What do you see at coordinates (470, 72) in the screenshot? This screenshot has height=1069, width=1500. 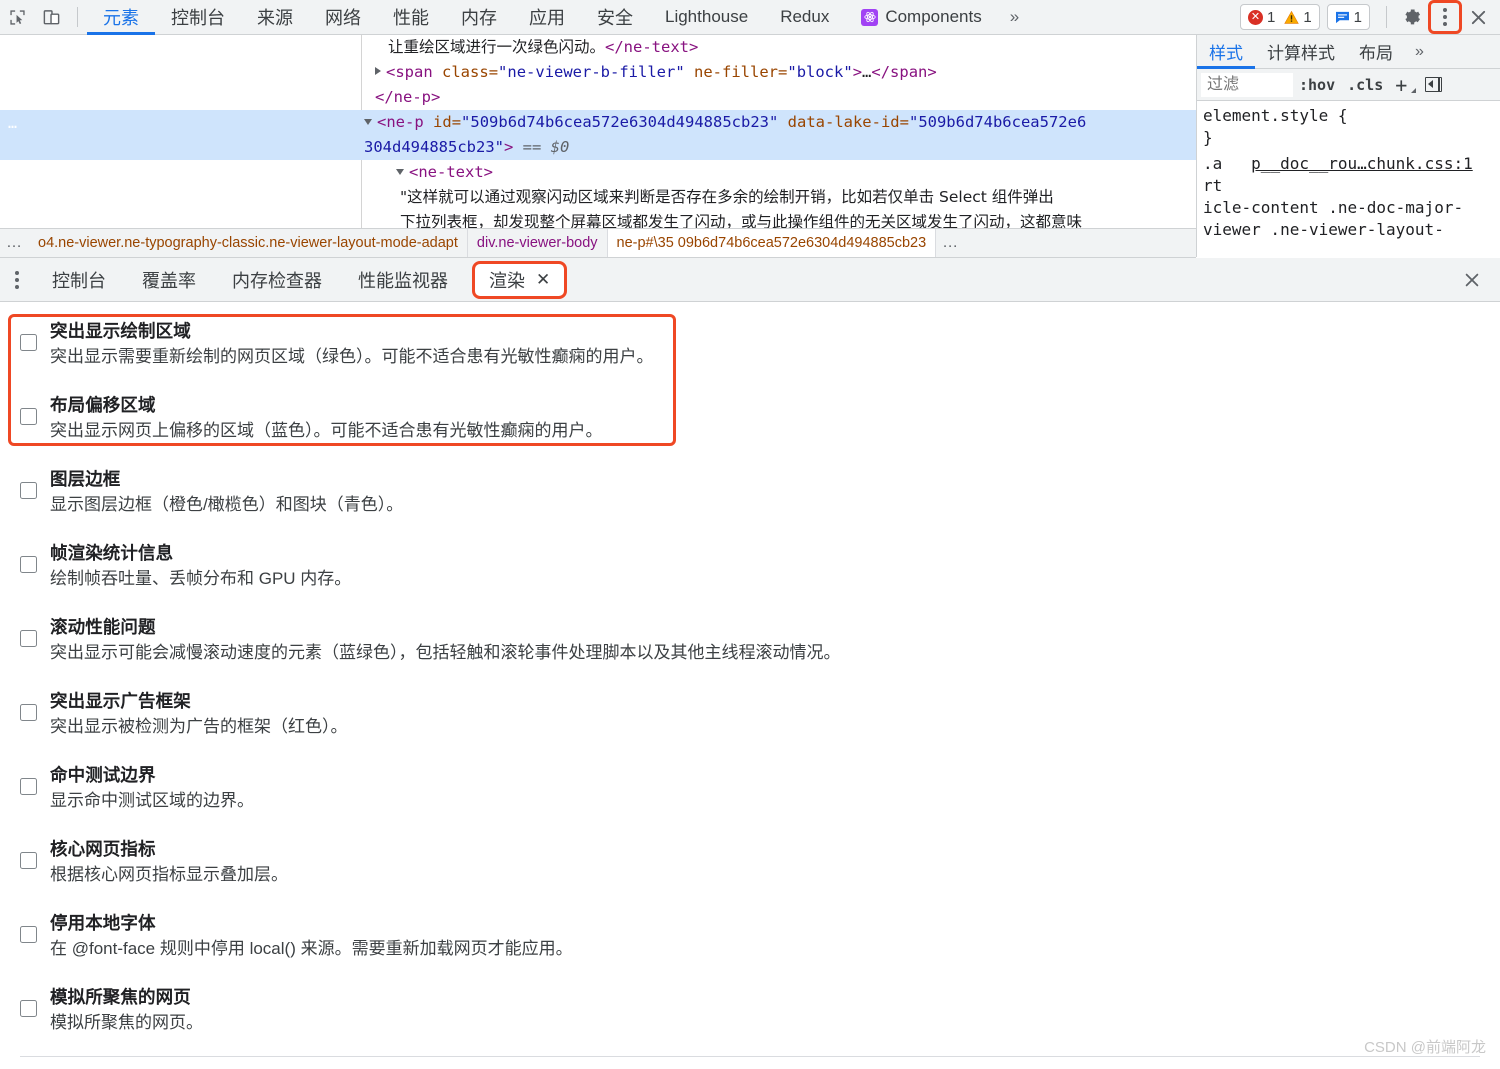 I see `dom-attr-name: class=` at bounding box center [470, 72].